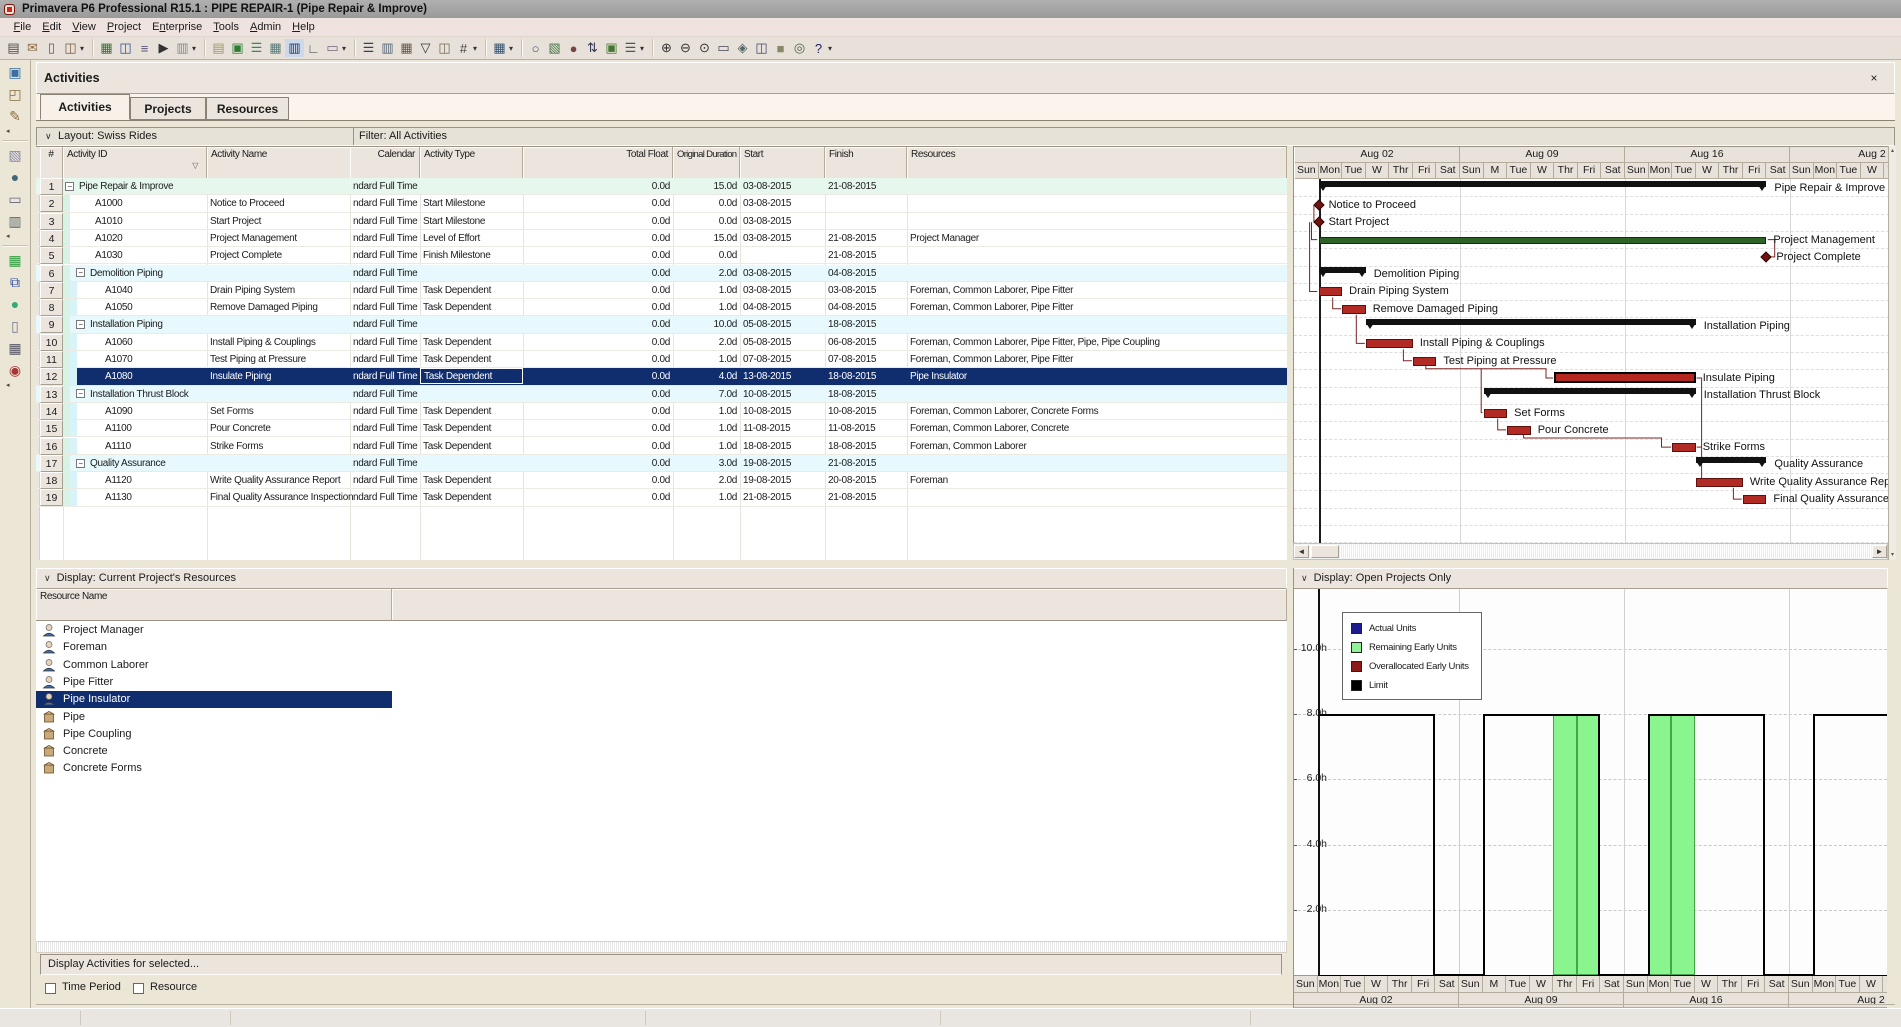 This screenshot has height=1027, width=1901. I want to click on toolbar-bars-icon: ☰, so click(368, 48).